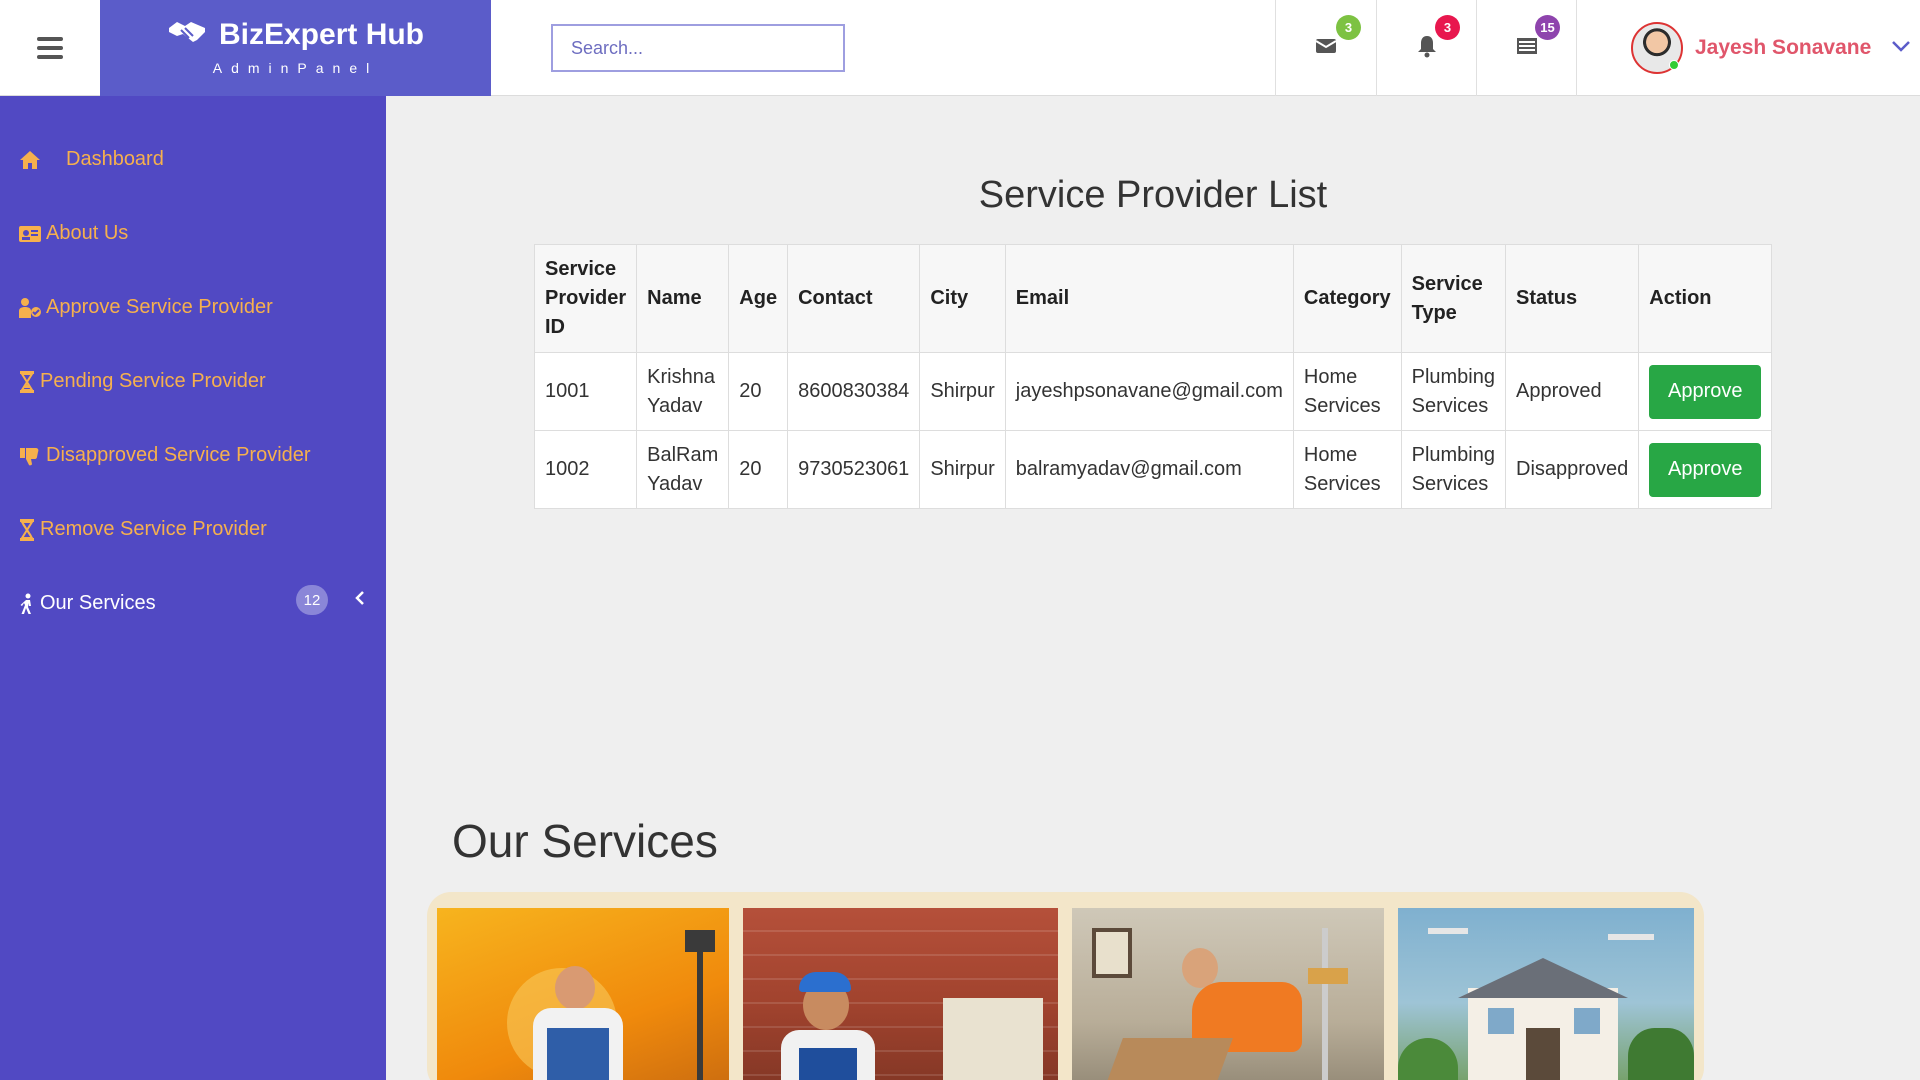  I want to click on brand-block: BizExpert Hub AdminPanel, so click(295, 48).